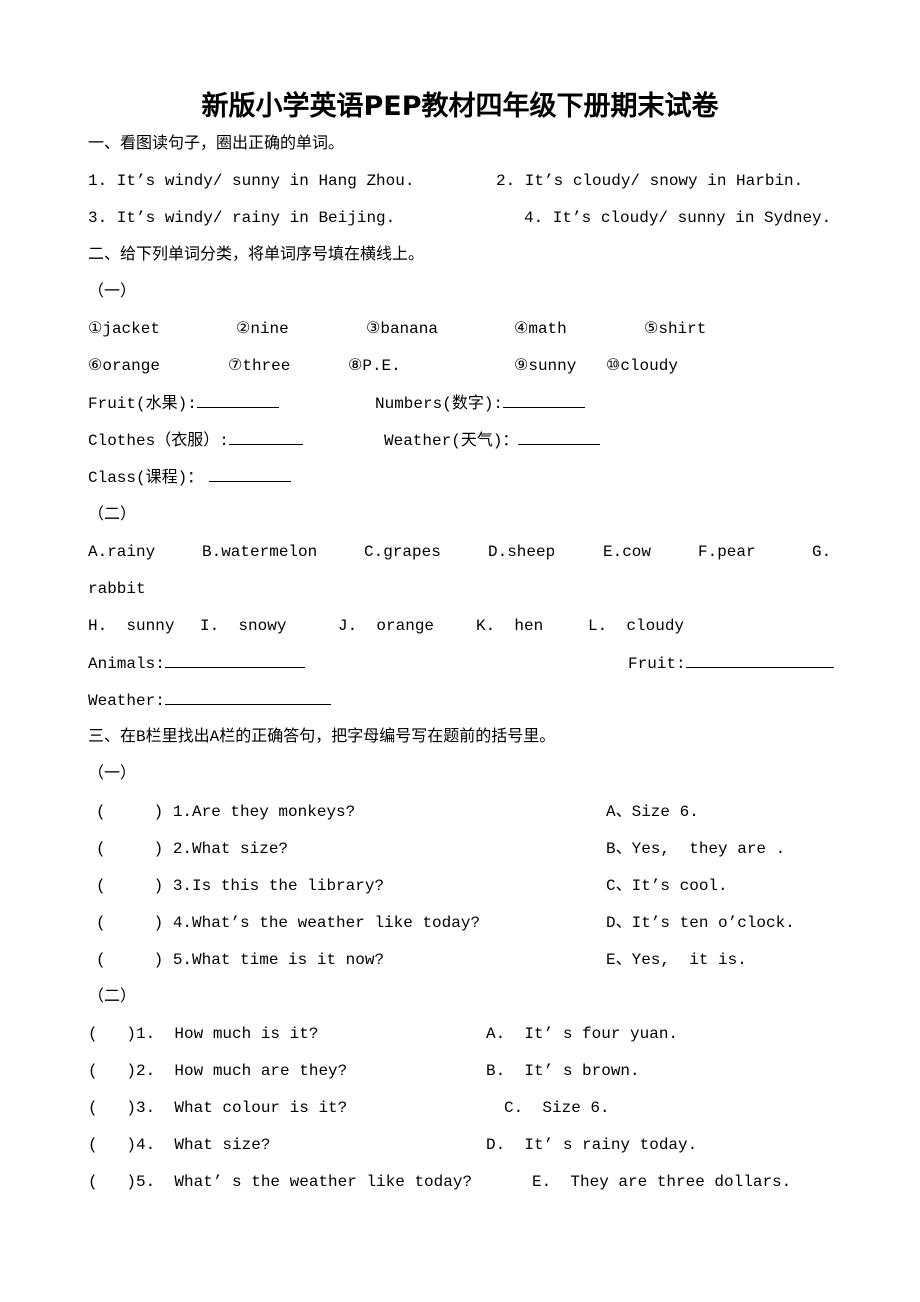 The width and height of the screenshot is (920, 1302). What do you see at coordinates (126, 701) in the screenshot?
I see `category-label: Weather:` at bounding box center [126, 701].